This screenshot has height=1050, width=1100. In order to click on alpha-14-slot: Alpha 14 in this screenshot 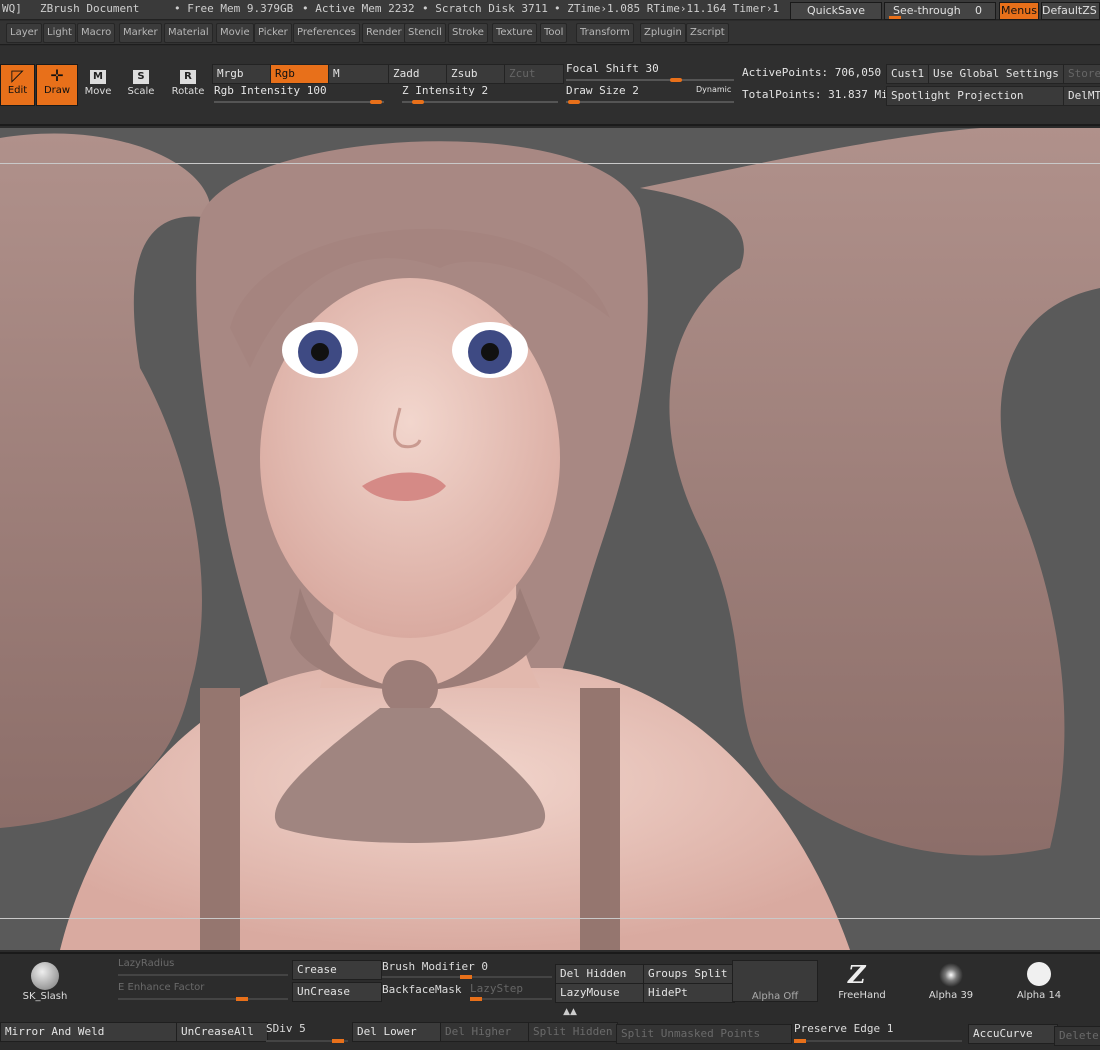, I will do `click(1039, 981)`.